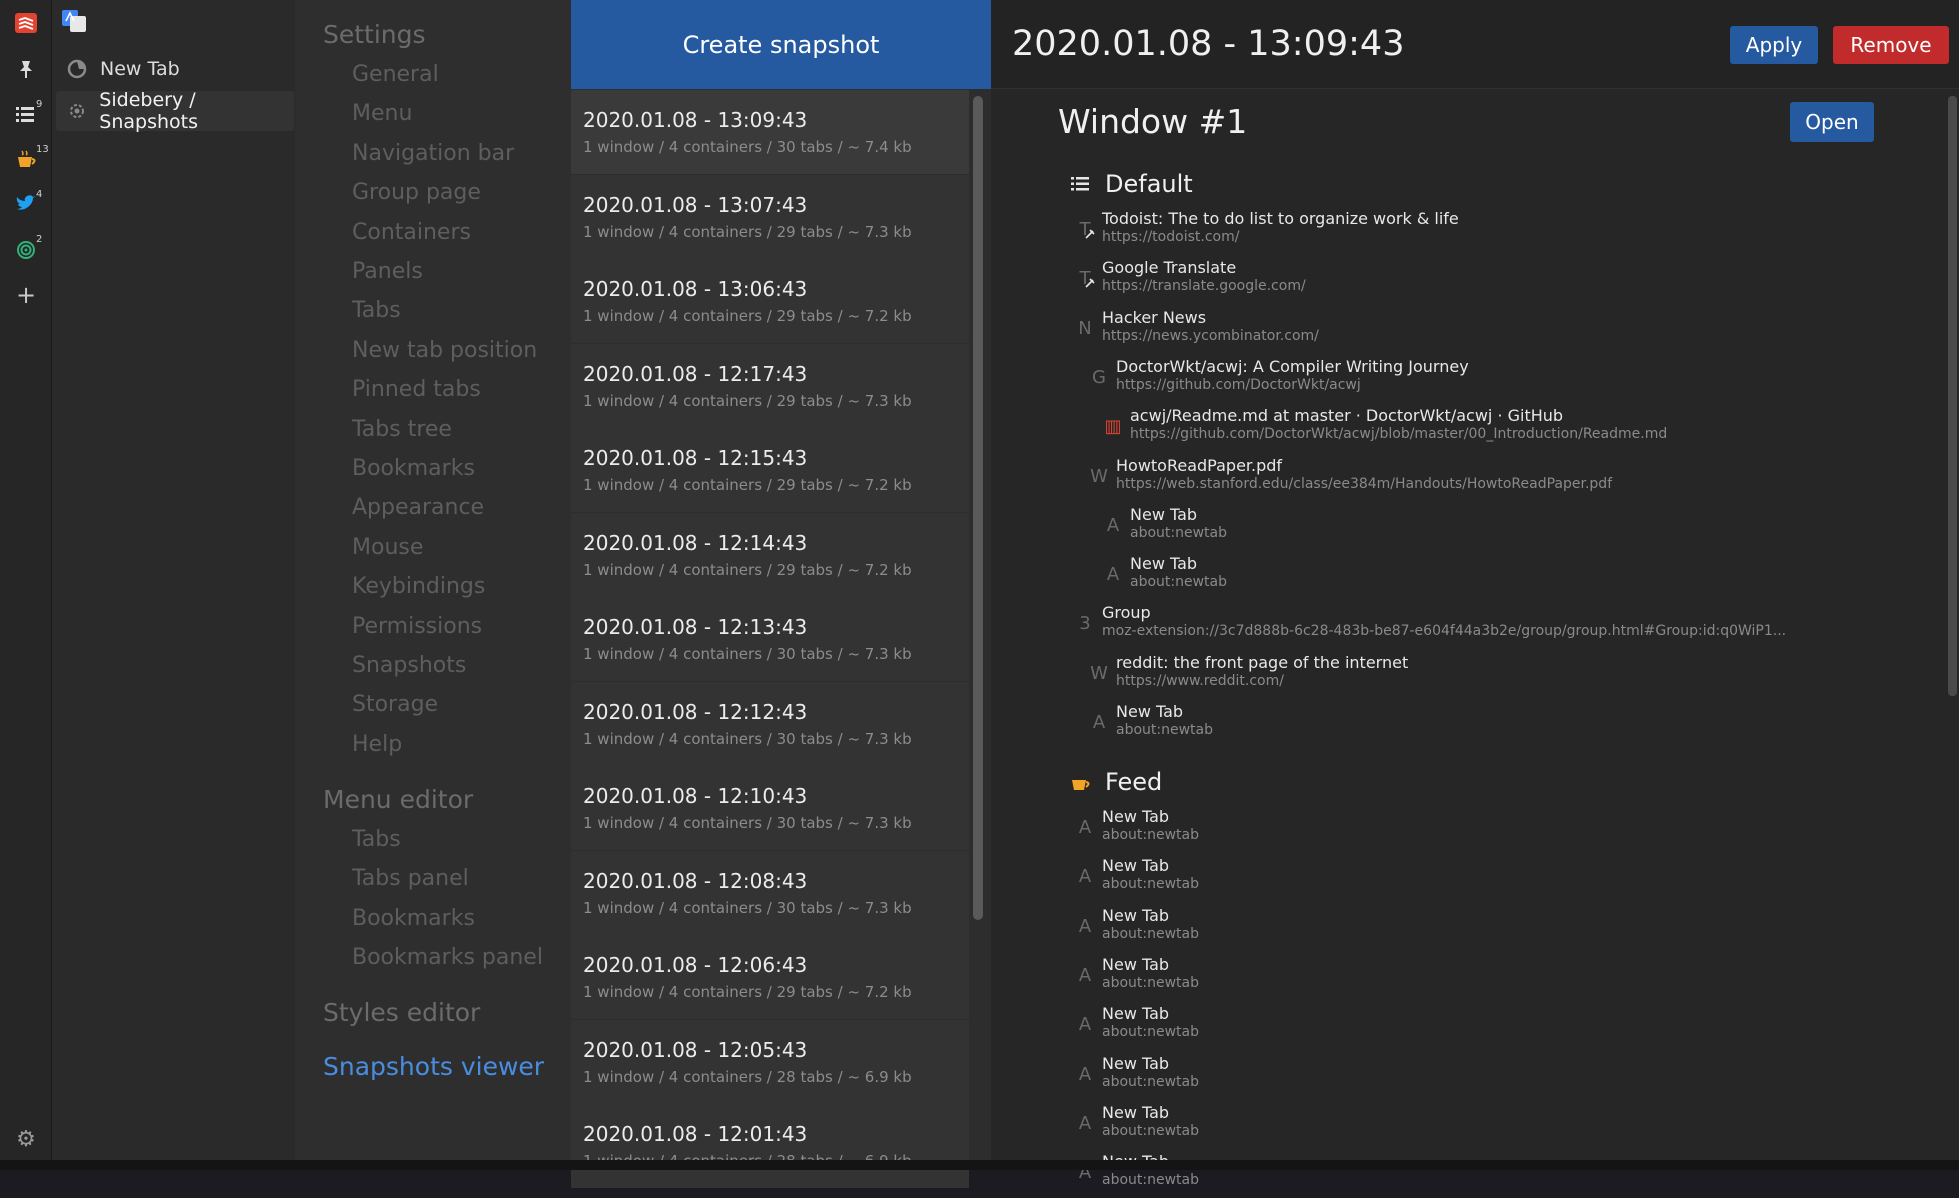 The height and width of the screenshot is (1198, 1959). What do you see at coordinates (26, 159) in the screenshot?
I see `coffee-icon: 13` at bounding box center [26, 159].